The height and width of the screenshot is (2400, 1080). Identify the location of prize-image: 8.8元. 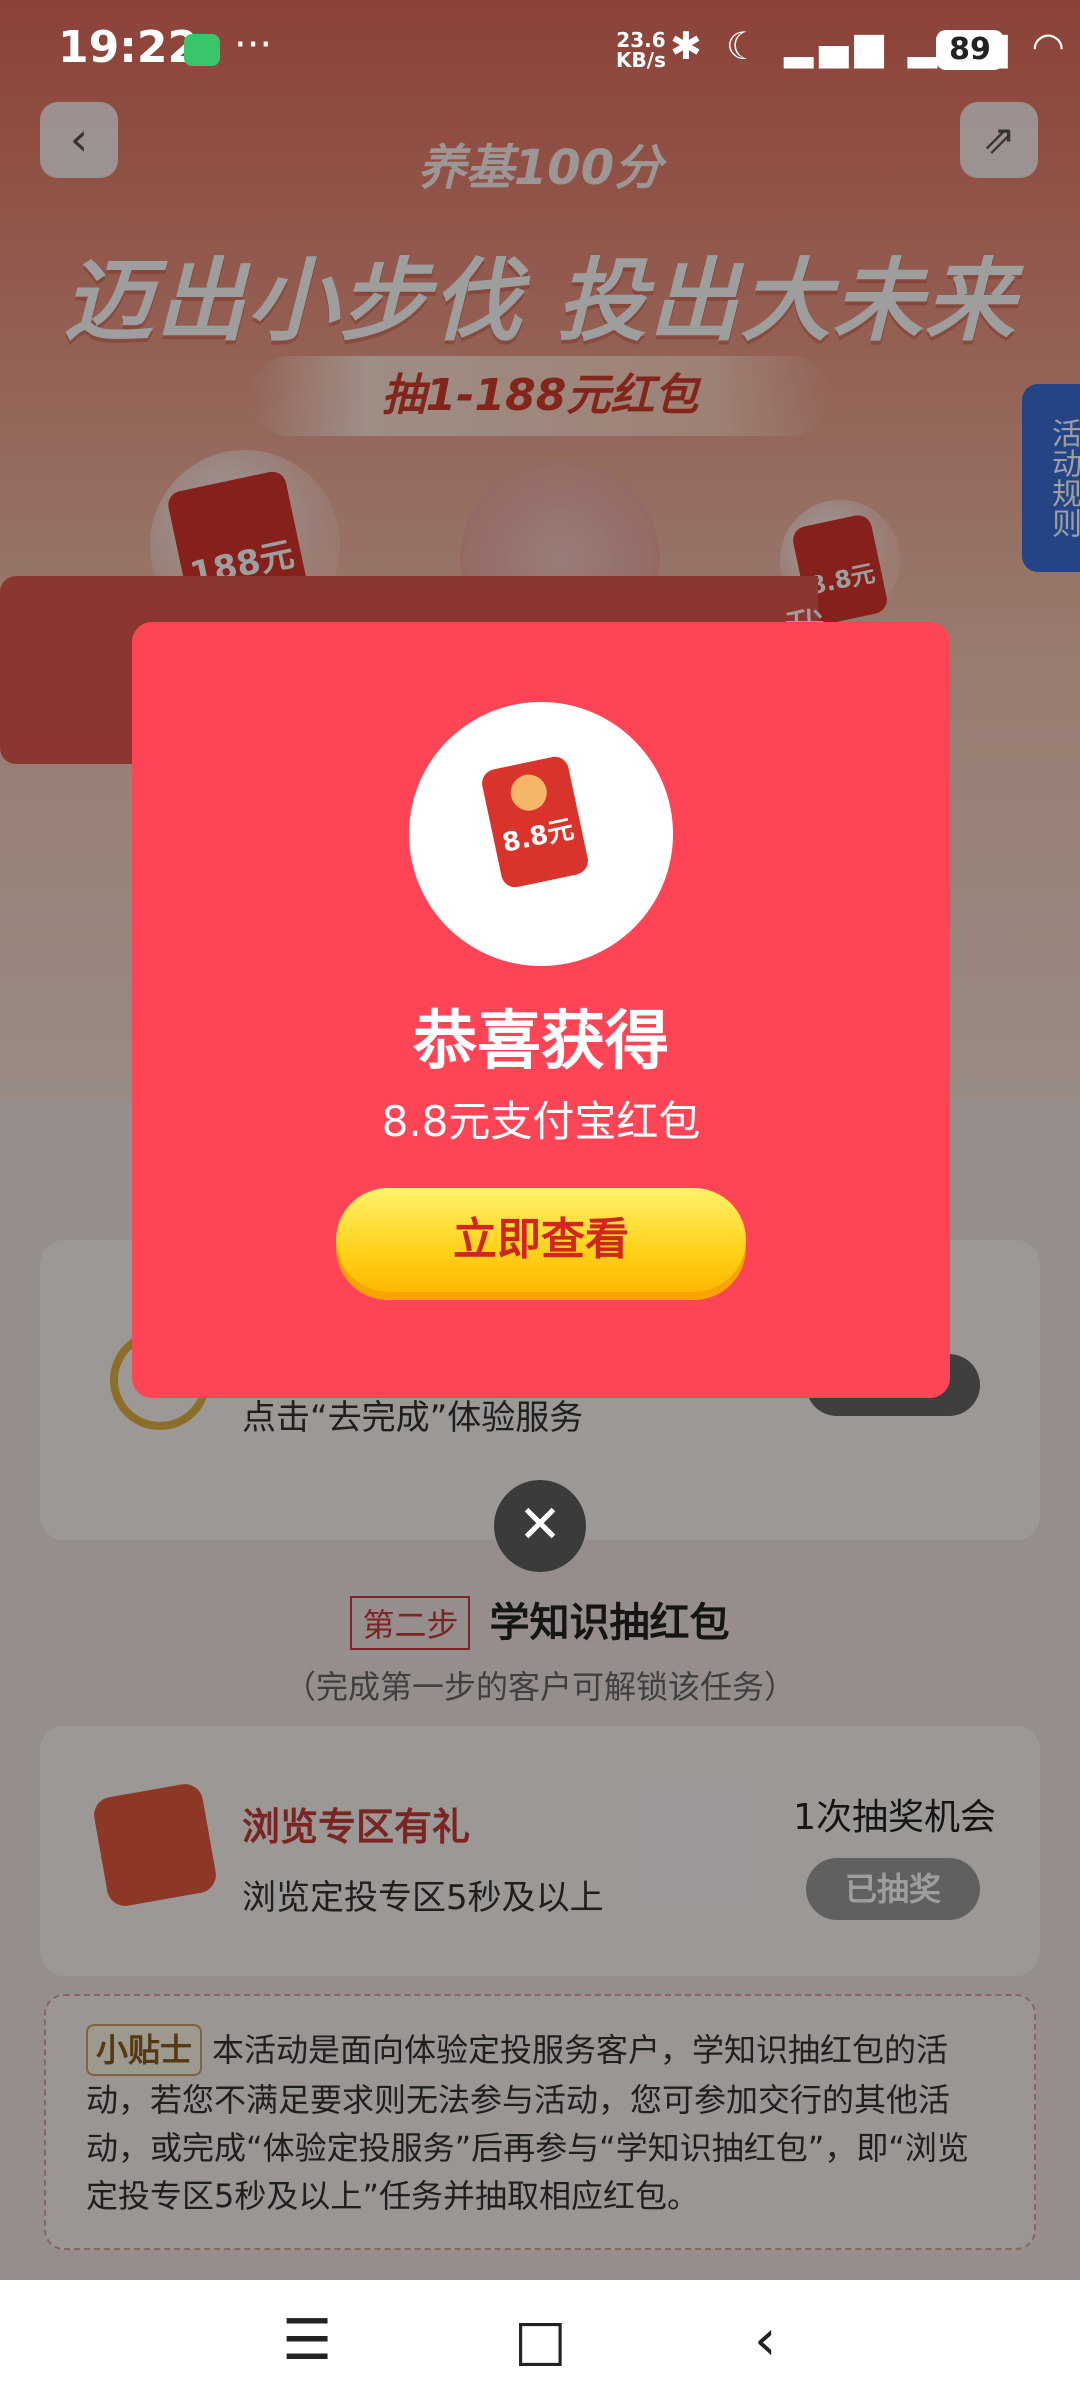
(541, 834).